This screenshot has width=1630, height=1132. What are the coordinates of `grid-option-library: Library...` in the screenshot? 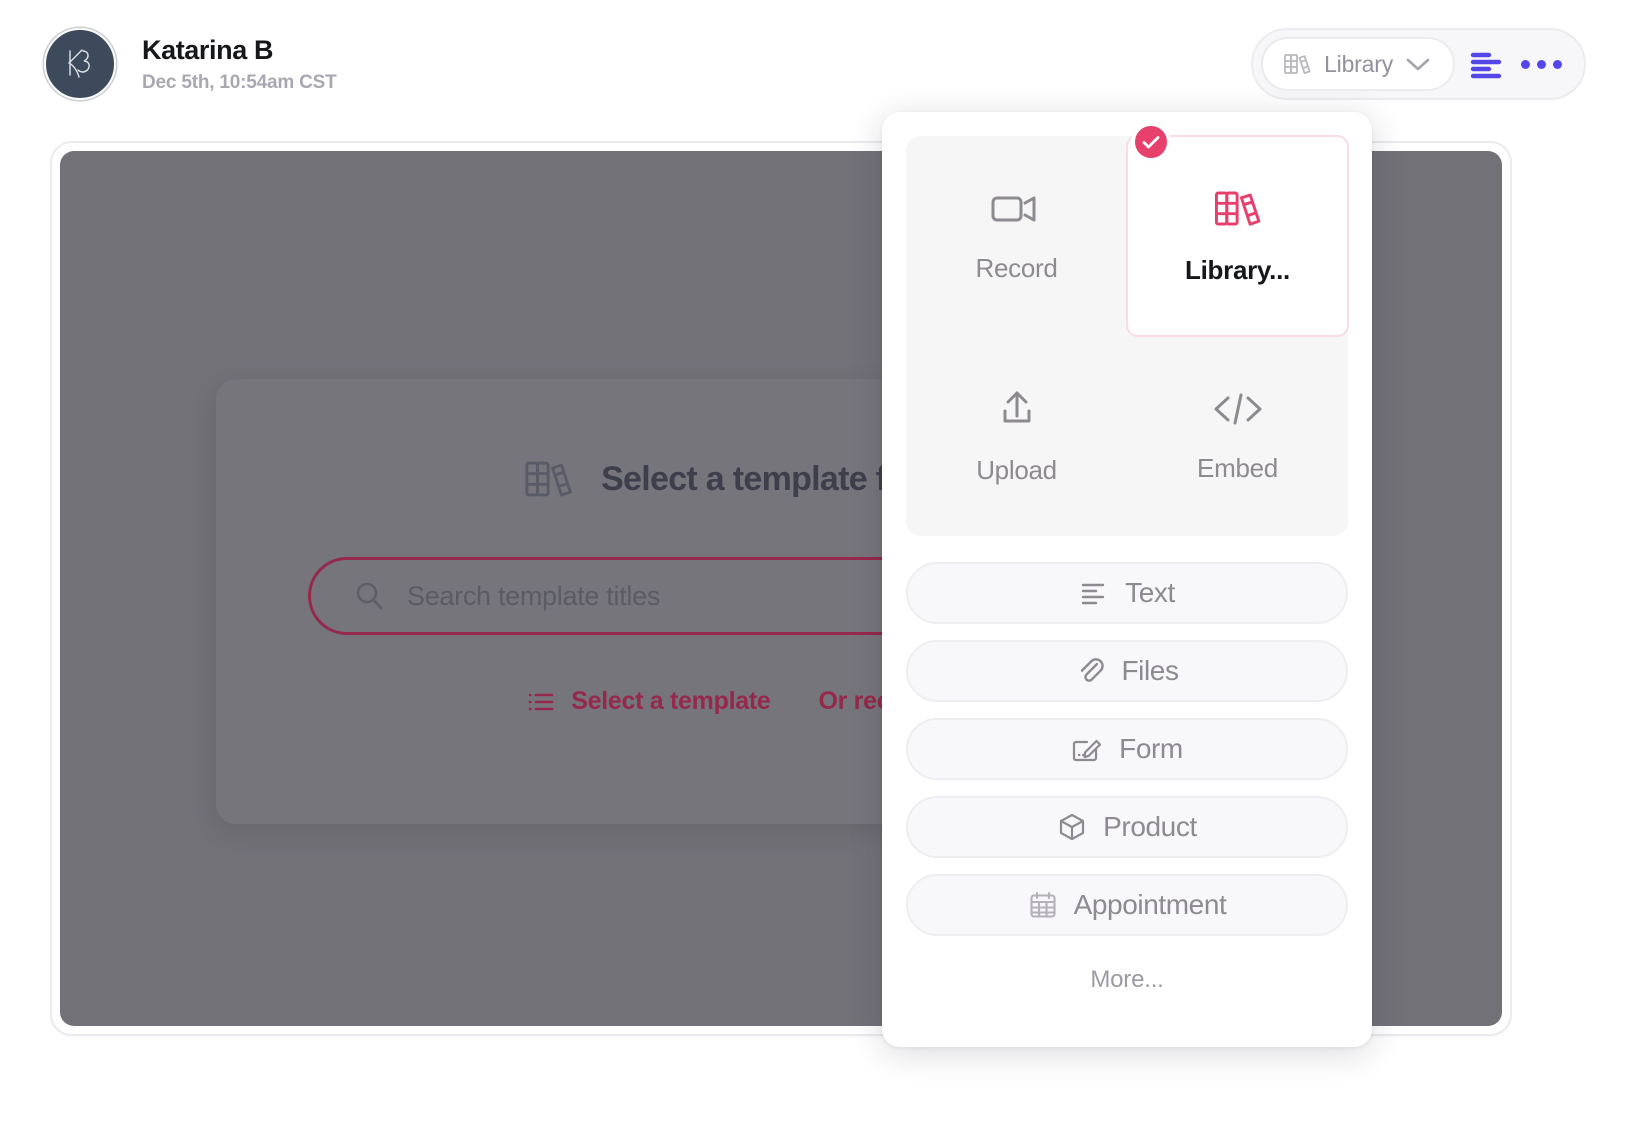 It's located at (1237, 236).